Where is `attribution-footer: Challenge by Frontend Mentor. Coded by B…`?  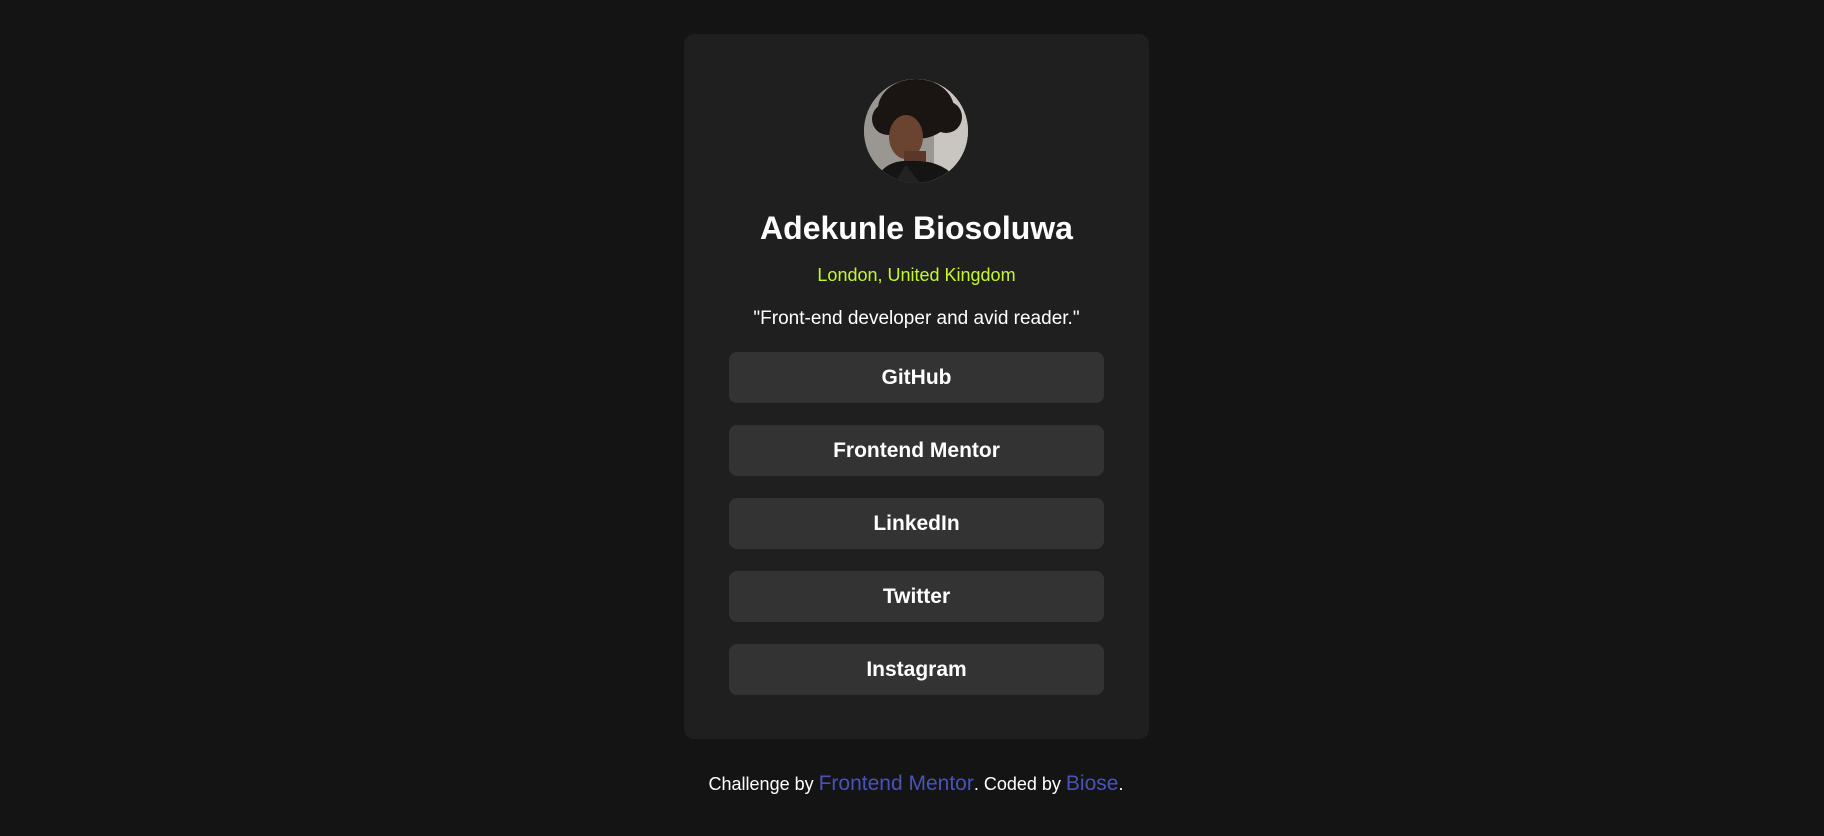 attribution-footer: Challenge by Frontend Mentor. Coded by B… is located at coordinates (912, 784).